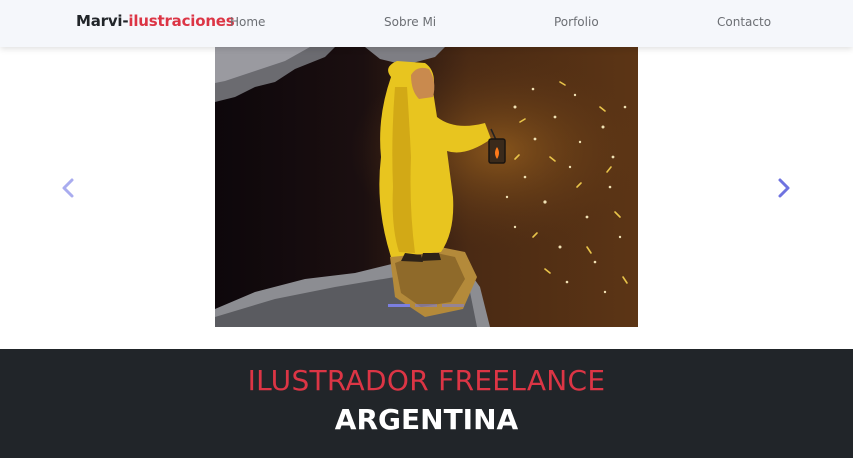 This screenshot has height=458, width=853. I want to click on hero-subtitle: ARGENTINA, so click(426, 419).